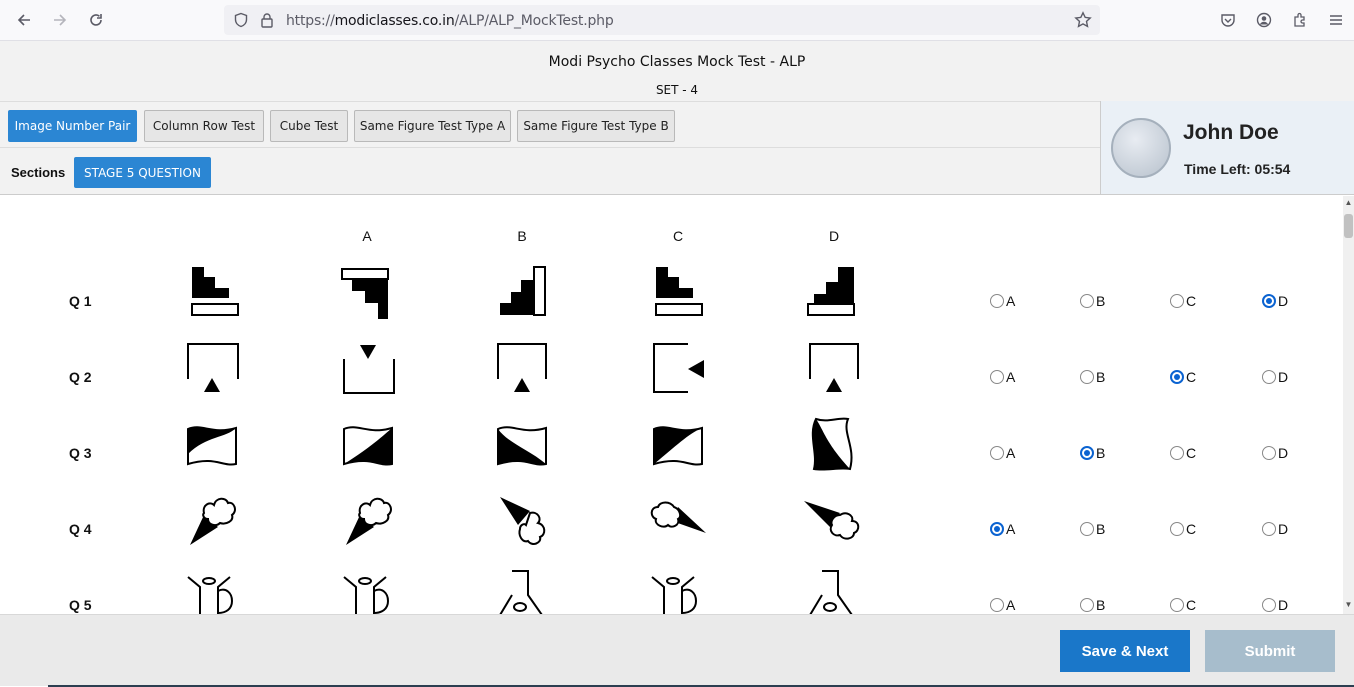 The image size is (1354, 687). What do you see at coordinates (522, 590) in the screenshot?
I see `q5-option-b-figure` at bounding box center [522, 590].